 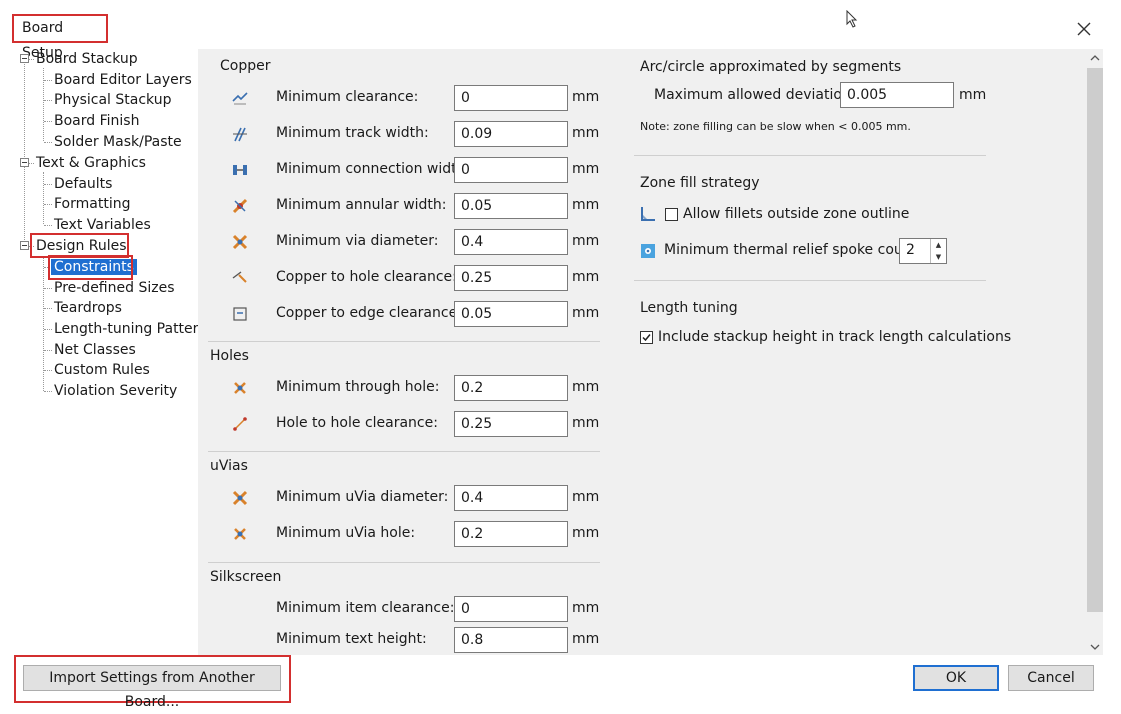 What do you see at coordinates (87, 59) in the screenshot?
I see `tree-item-board-stackup: Board Stackup` at bounding box center [87, 59].